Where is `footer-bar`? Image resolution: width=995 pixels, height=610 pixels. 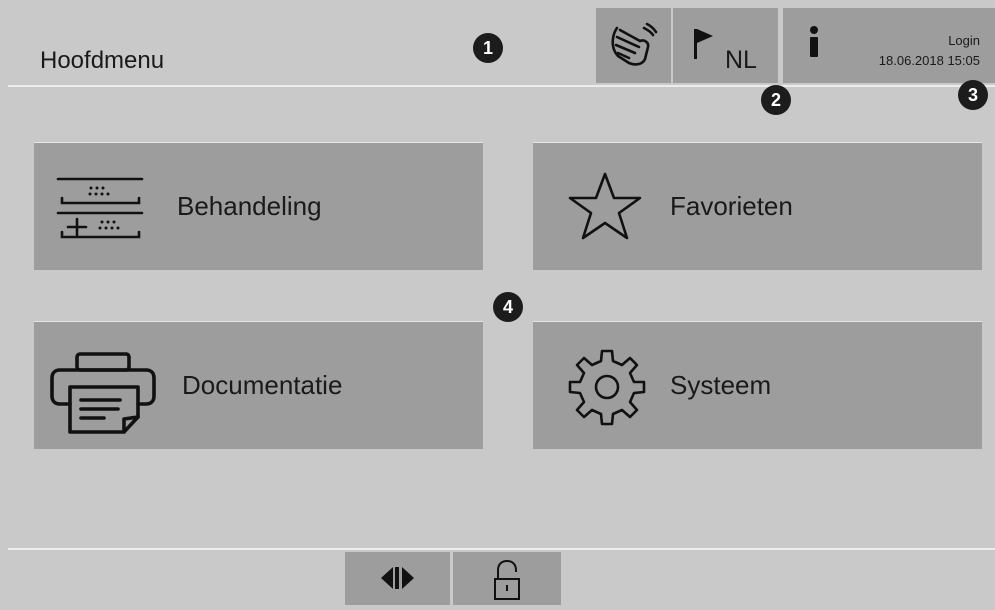 footer-bar is located at coordinates (501, 576).